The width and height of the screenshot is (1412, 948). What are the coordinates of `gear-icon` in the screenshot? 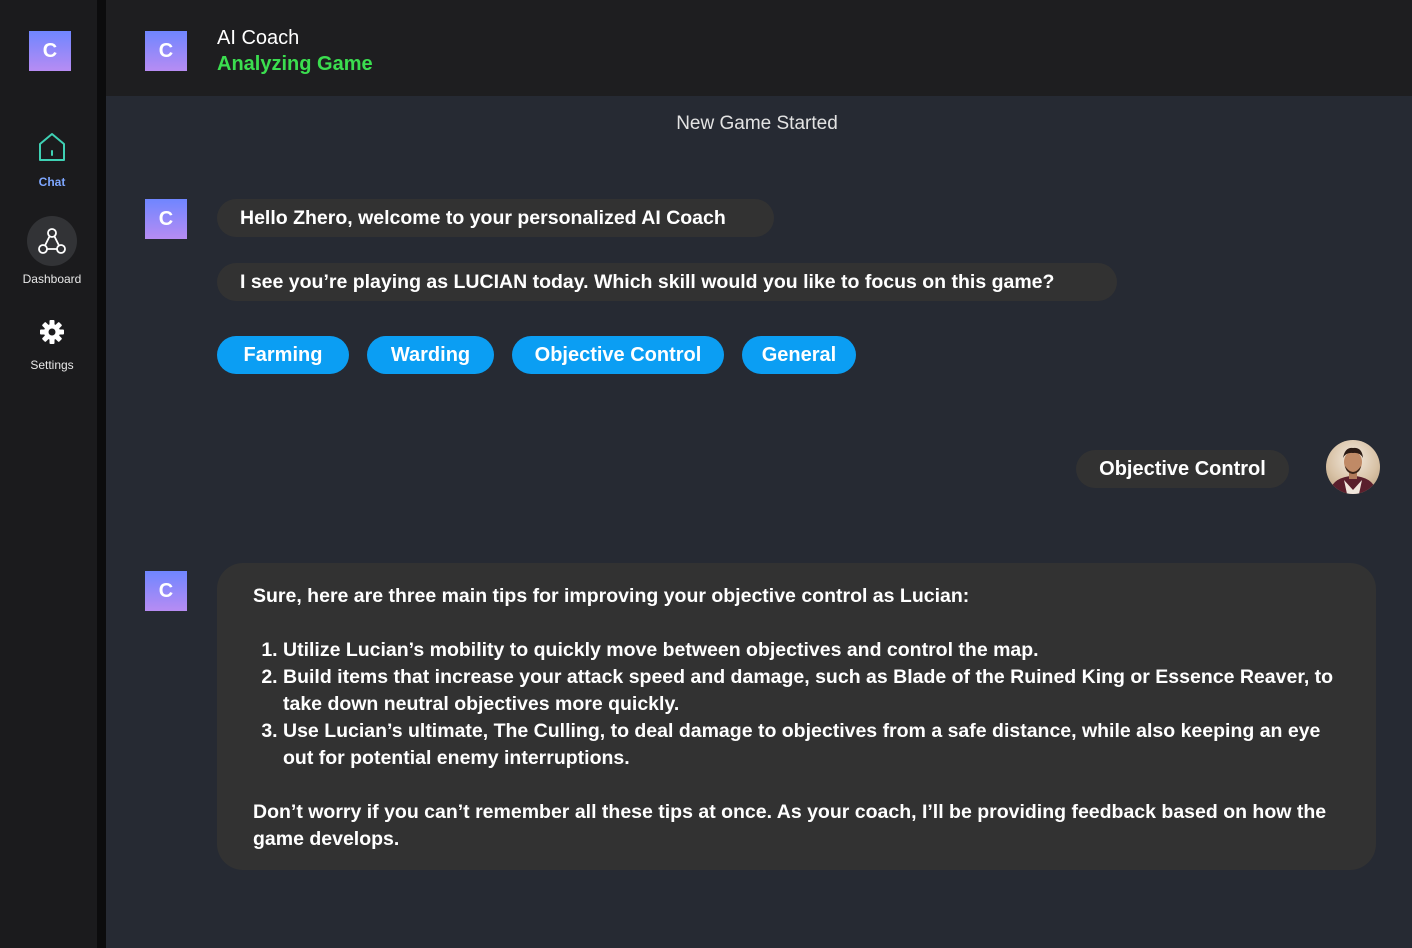 It's located at (52, 334).